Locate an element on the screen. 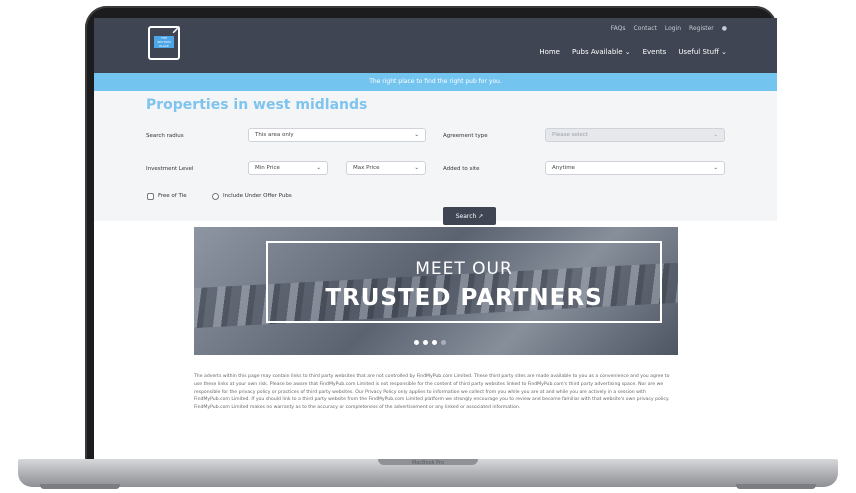  min-price-value: Min Price is located at coordinates (267, 168).